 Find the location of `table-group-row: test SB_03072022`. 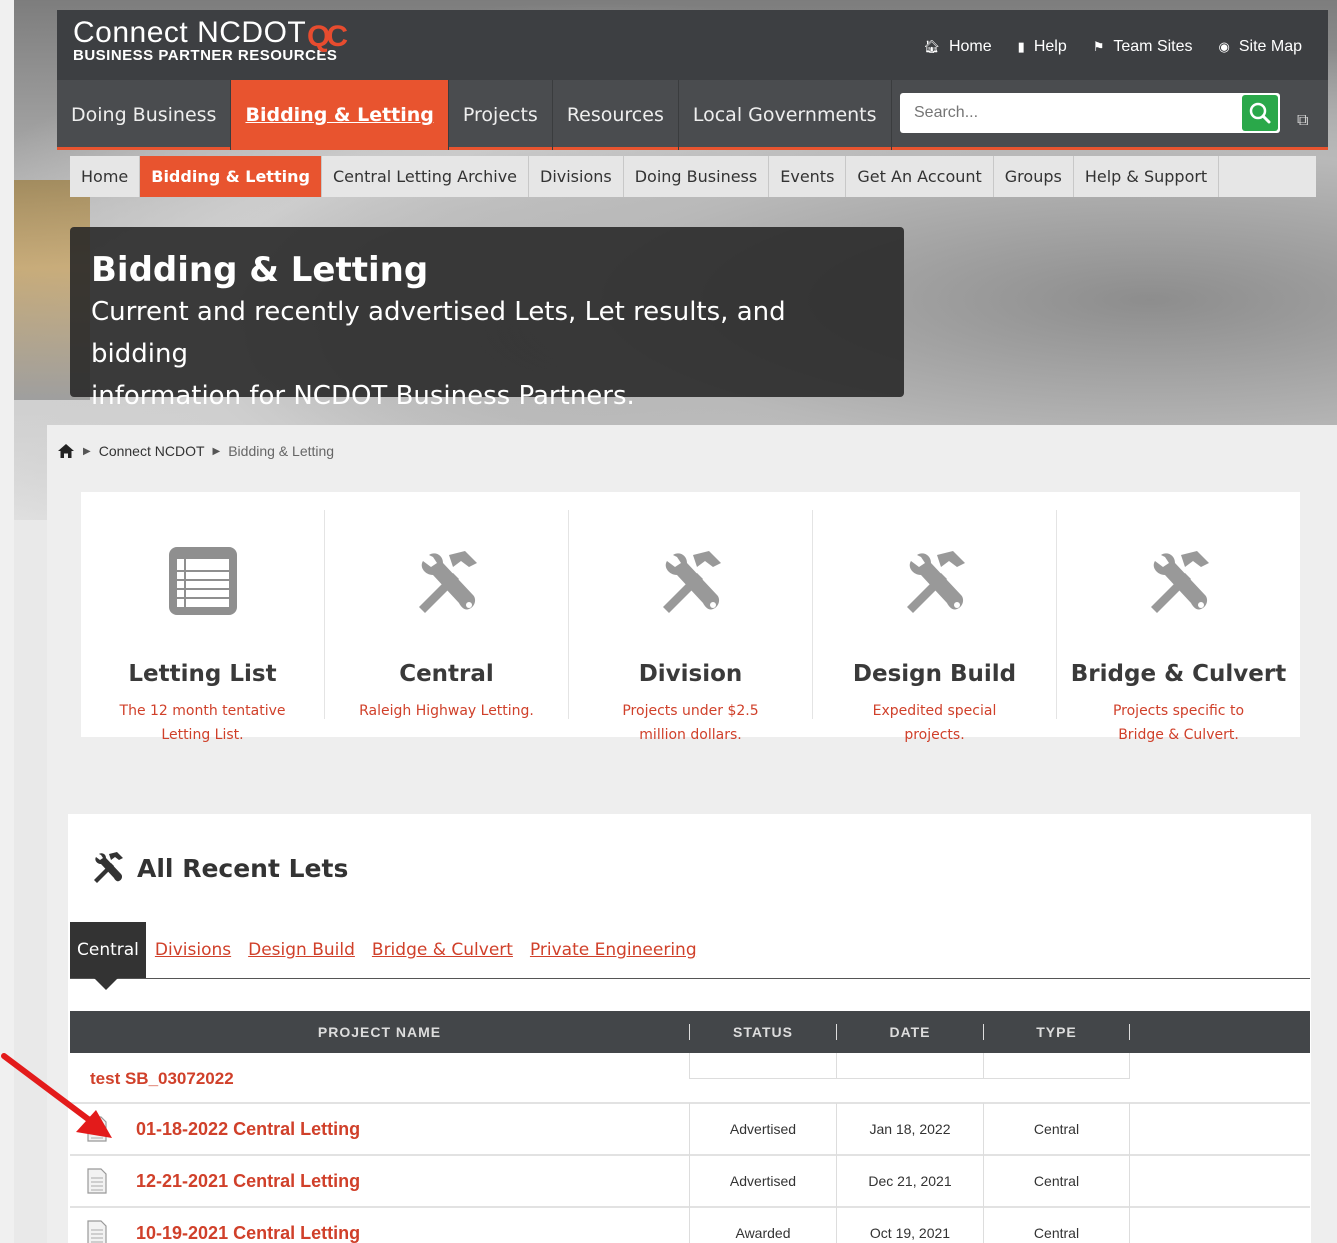

table-group-row: test SB_03072022 is located at coordinates (690, 1078).